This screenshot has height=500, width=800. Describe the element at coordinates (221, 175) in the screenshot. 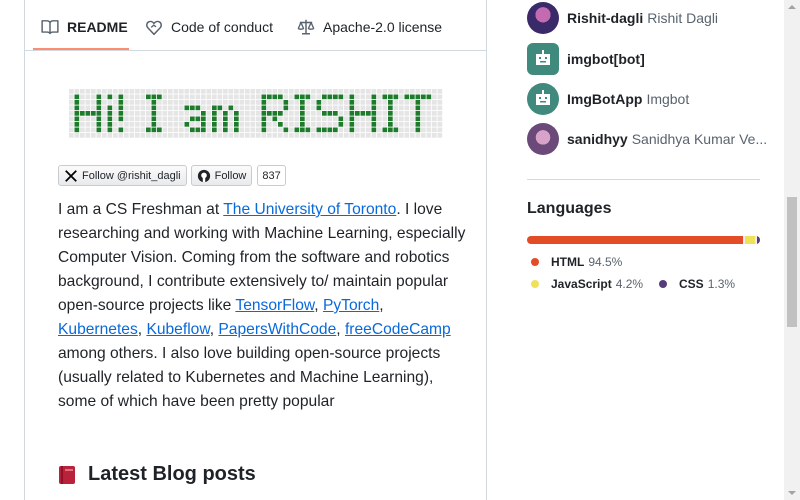

I see `github-follow-badge: Follow` at that location.